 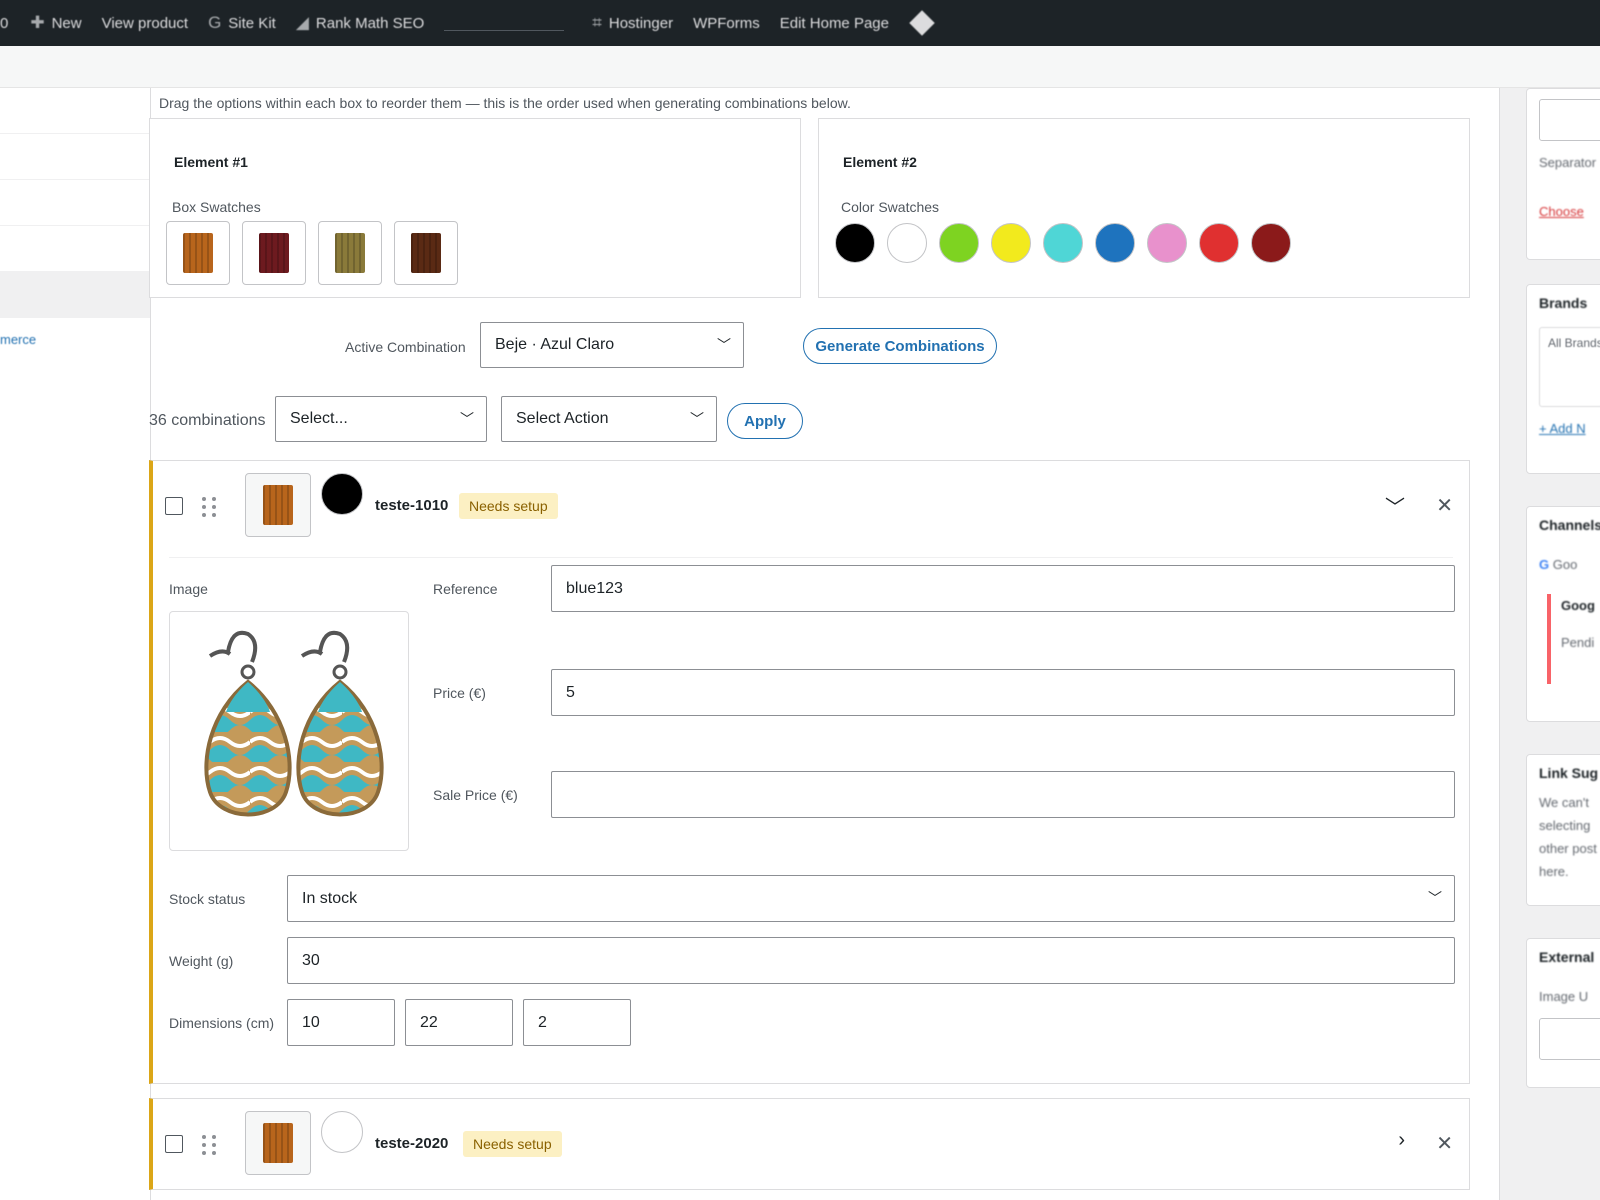 What do you see at coordinates (207, 420) in the screenshot?
I see `combination-count: 36 combinations` at bounding box center [207, 420].